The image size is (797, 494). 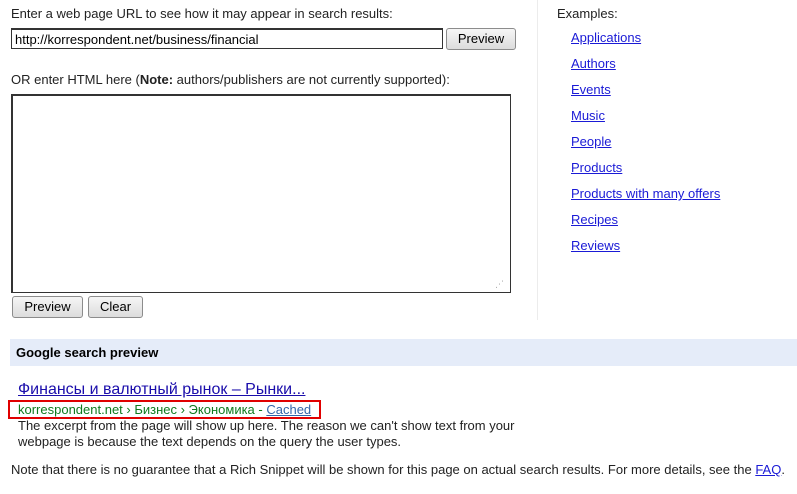 I want to click on faq-link: FAQ, so click(x=768, y=469).